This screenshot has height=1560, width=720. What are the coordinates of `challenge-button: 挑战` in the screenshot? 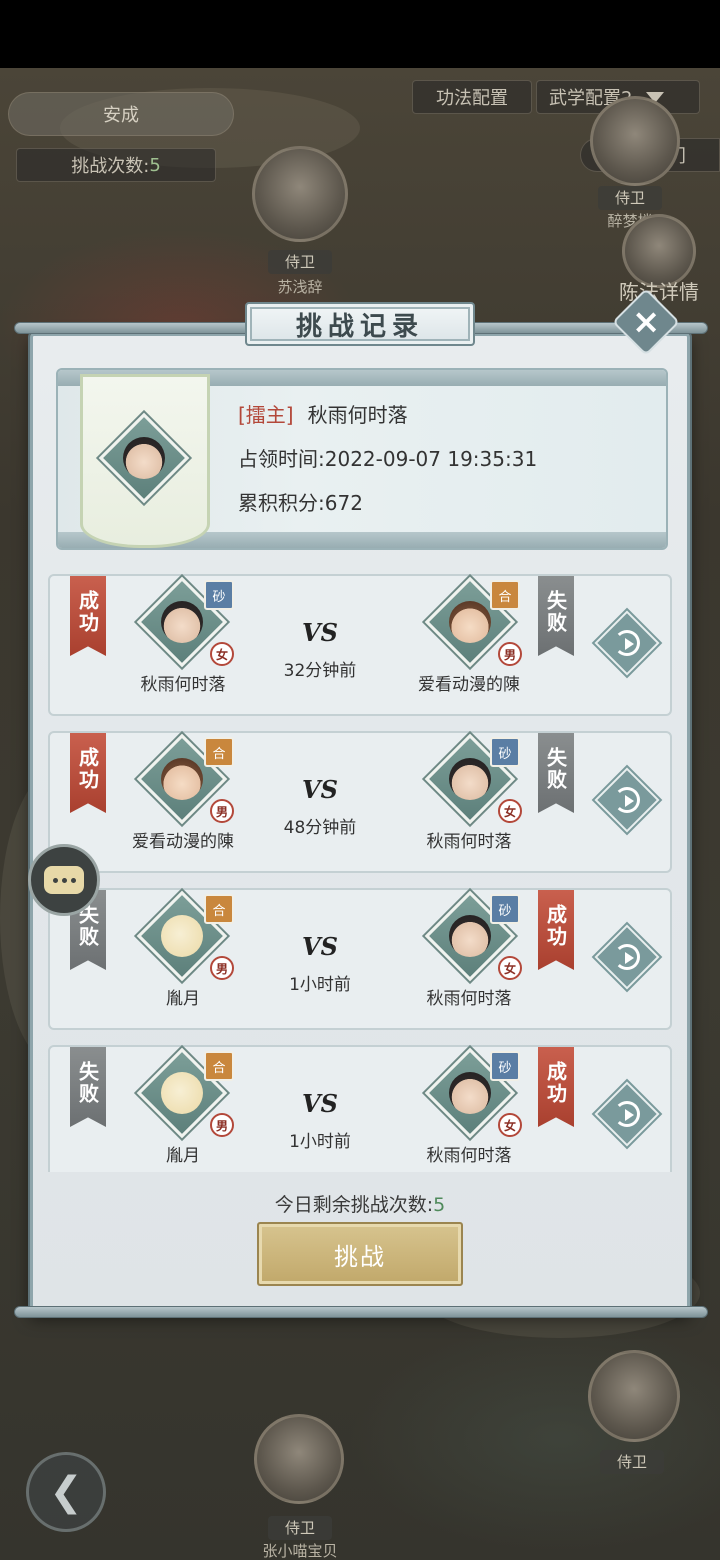 It's located at (360, 1254).